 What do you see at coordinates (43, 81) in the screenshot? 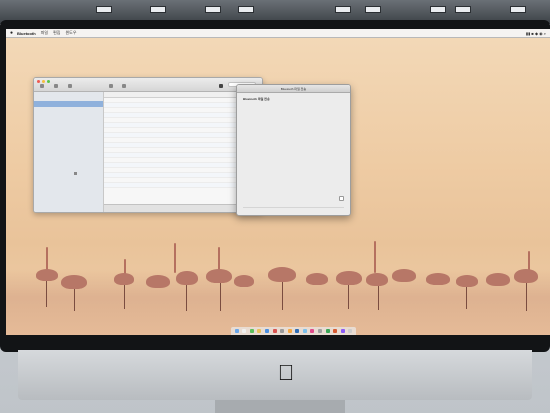
I see `minimize-button` at bounding box center [43, 81].